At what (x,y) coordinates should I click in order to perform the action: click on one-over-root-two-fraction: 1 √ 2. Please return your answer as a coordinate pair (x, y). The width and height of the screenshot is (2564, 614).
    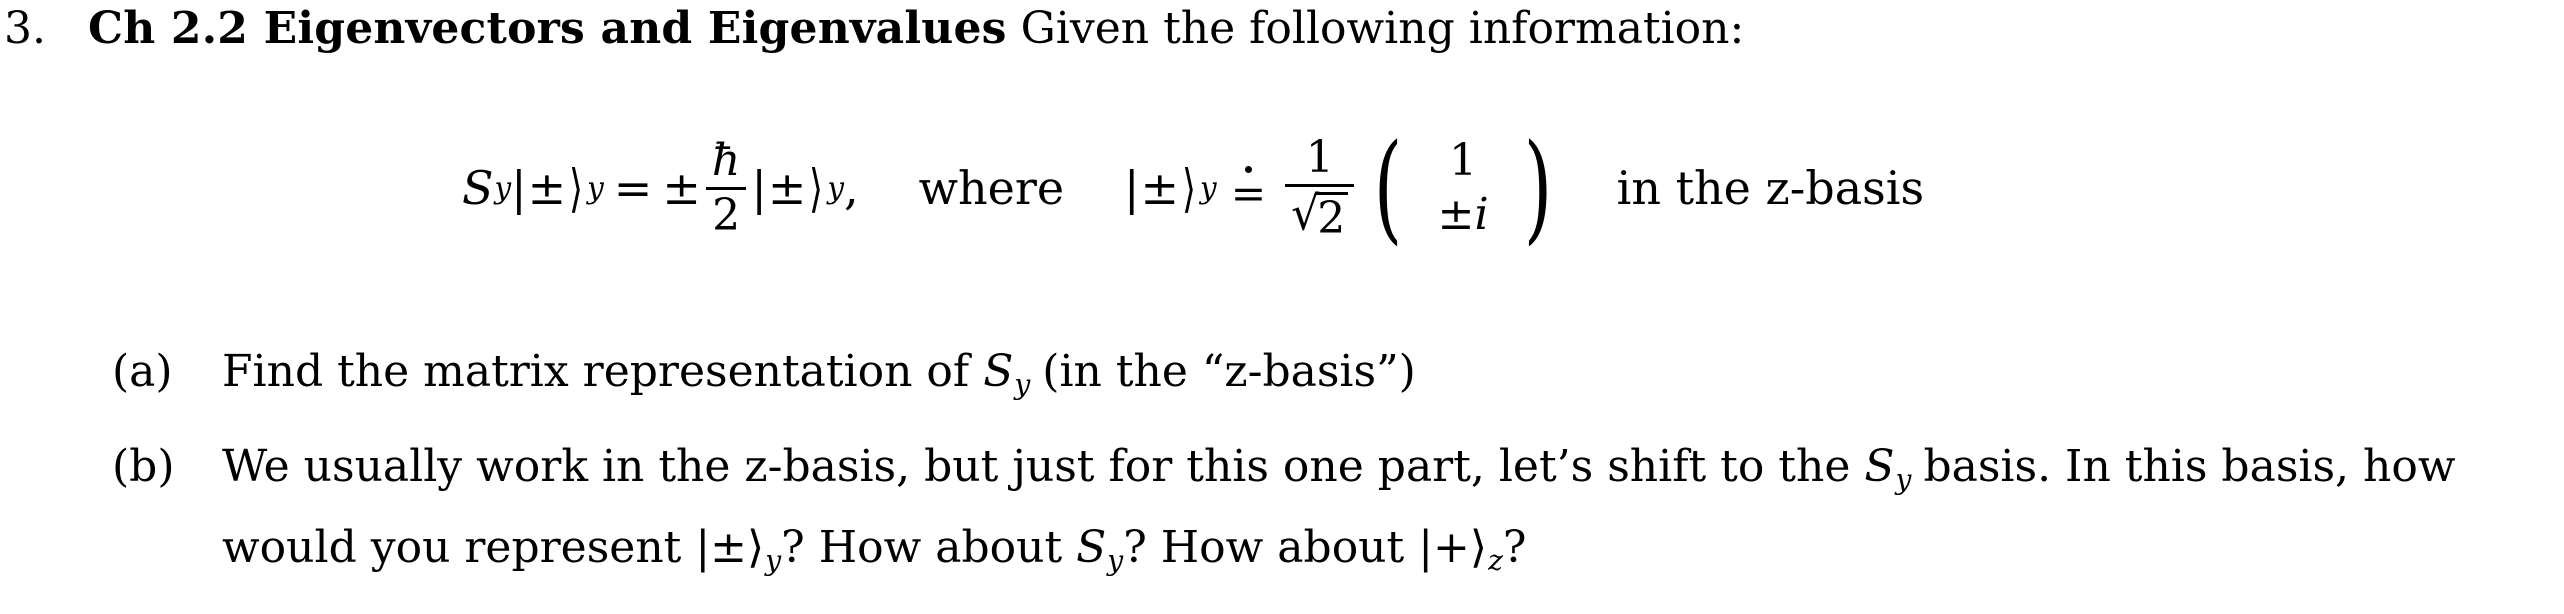
    Looking at the image, I should click on (1320, 186).